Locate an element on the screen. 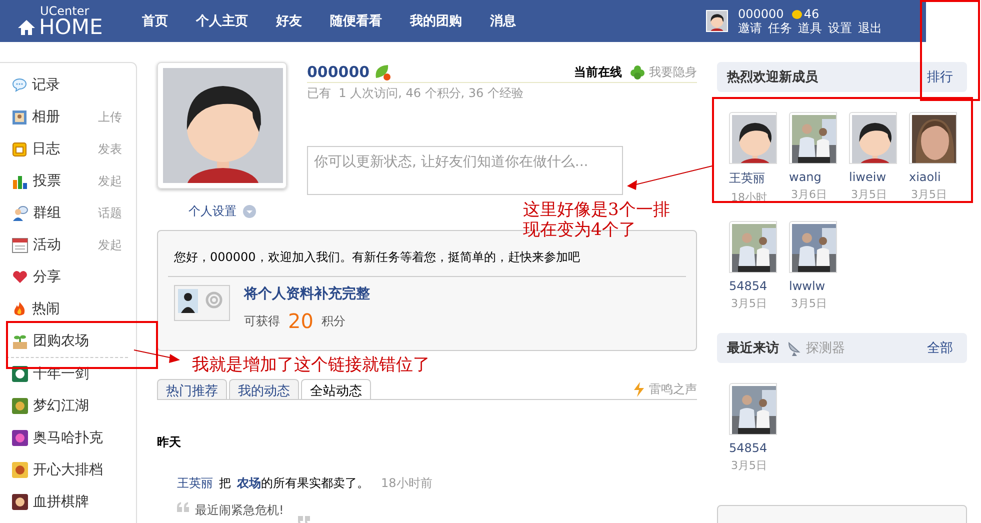 The image size is (981, 523). reward-unit: 积分 is located at coordinates (333, 321).